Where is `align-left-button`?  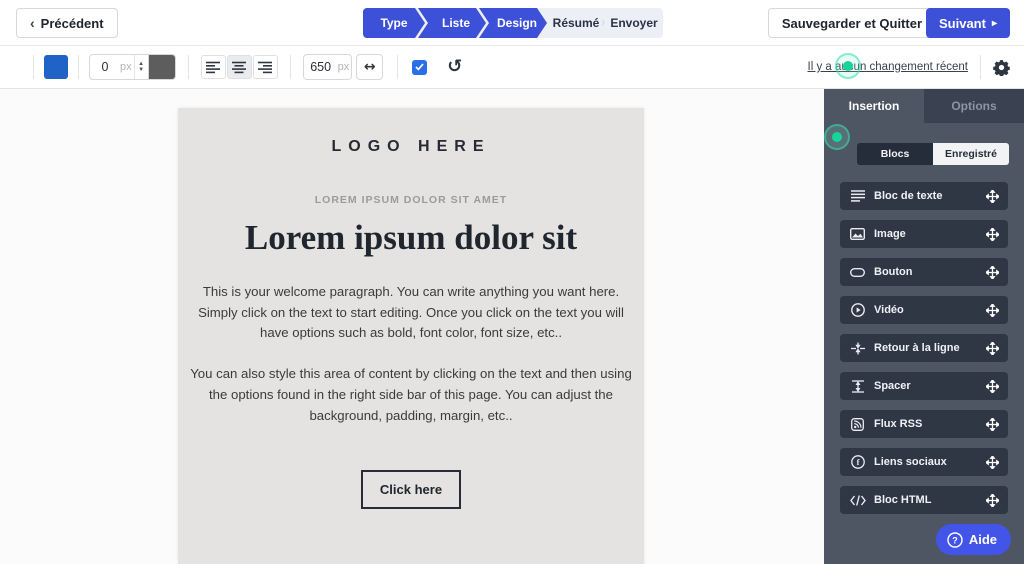
align-left-button is located at coordinates (213, 67).